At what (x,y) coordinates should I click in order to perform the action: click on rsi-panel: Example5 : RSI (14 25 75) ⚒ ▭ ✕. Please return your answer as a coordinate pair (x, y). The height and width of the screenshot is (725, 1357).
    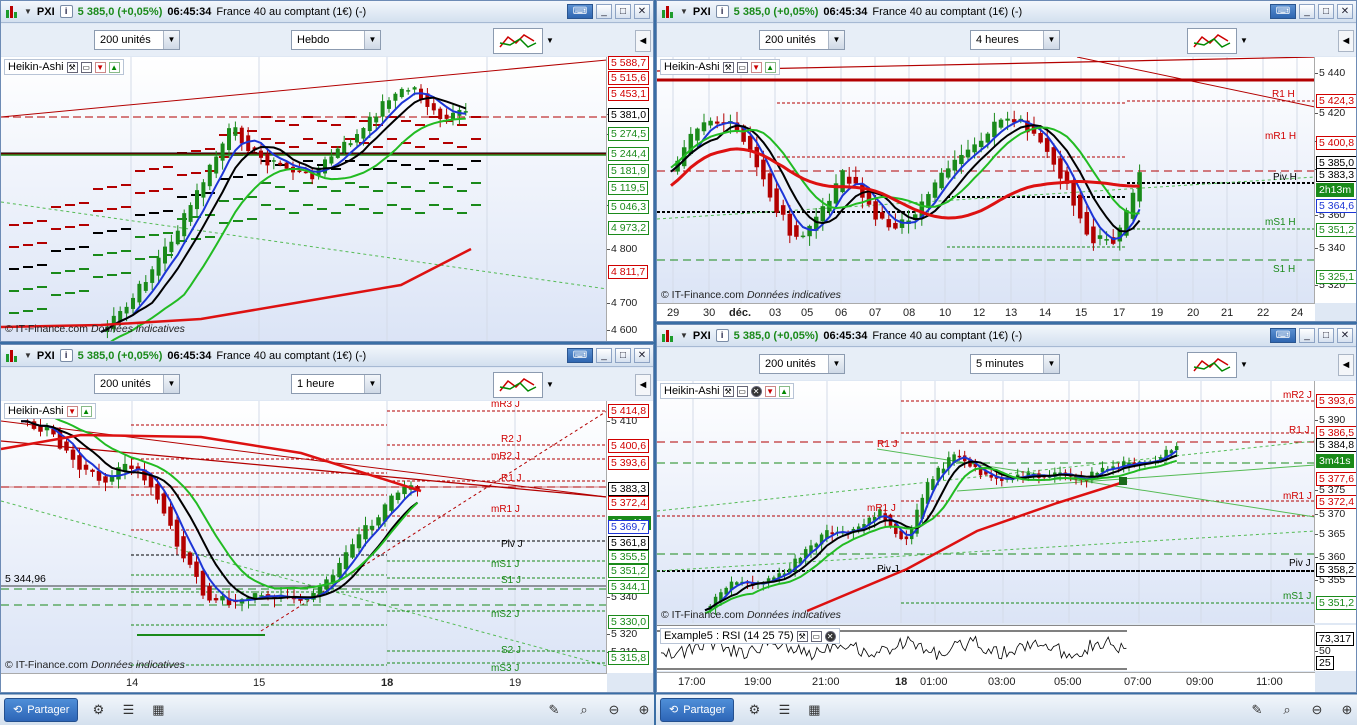
    Looking at the image, I should click on (986, 648).